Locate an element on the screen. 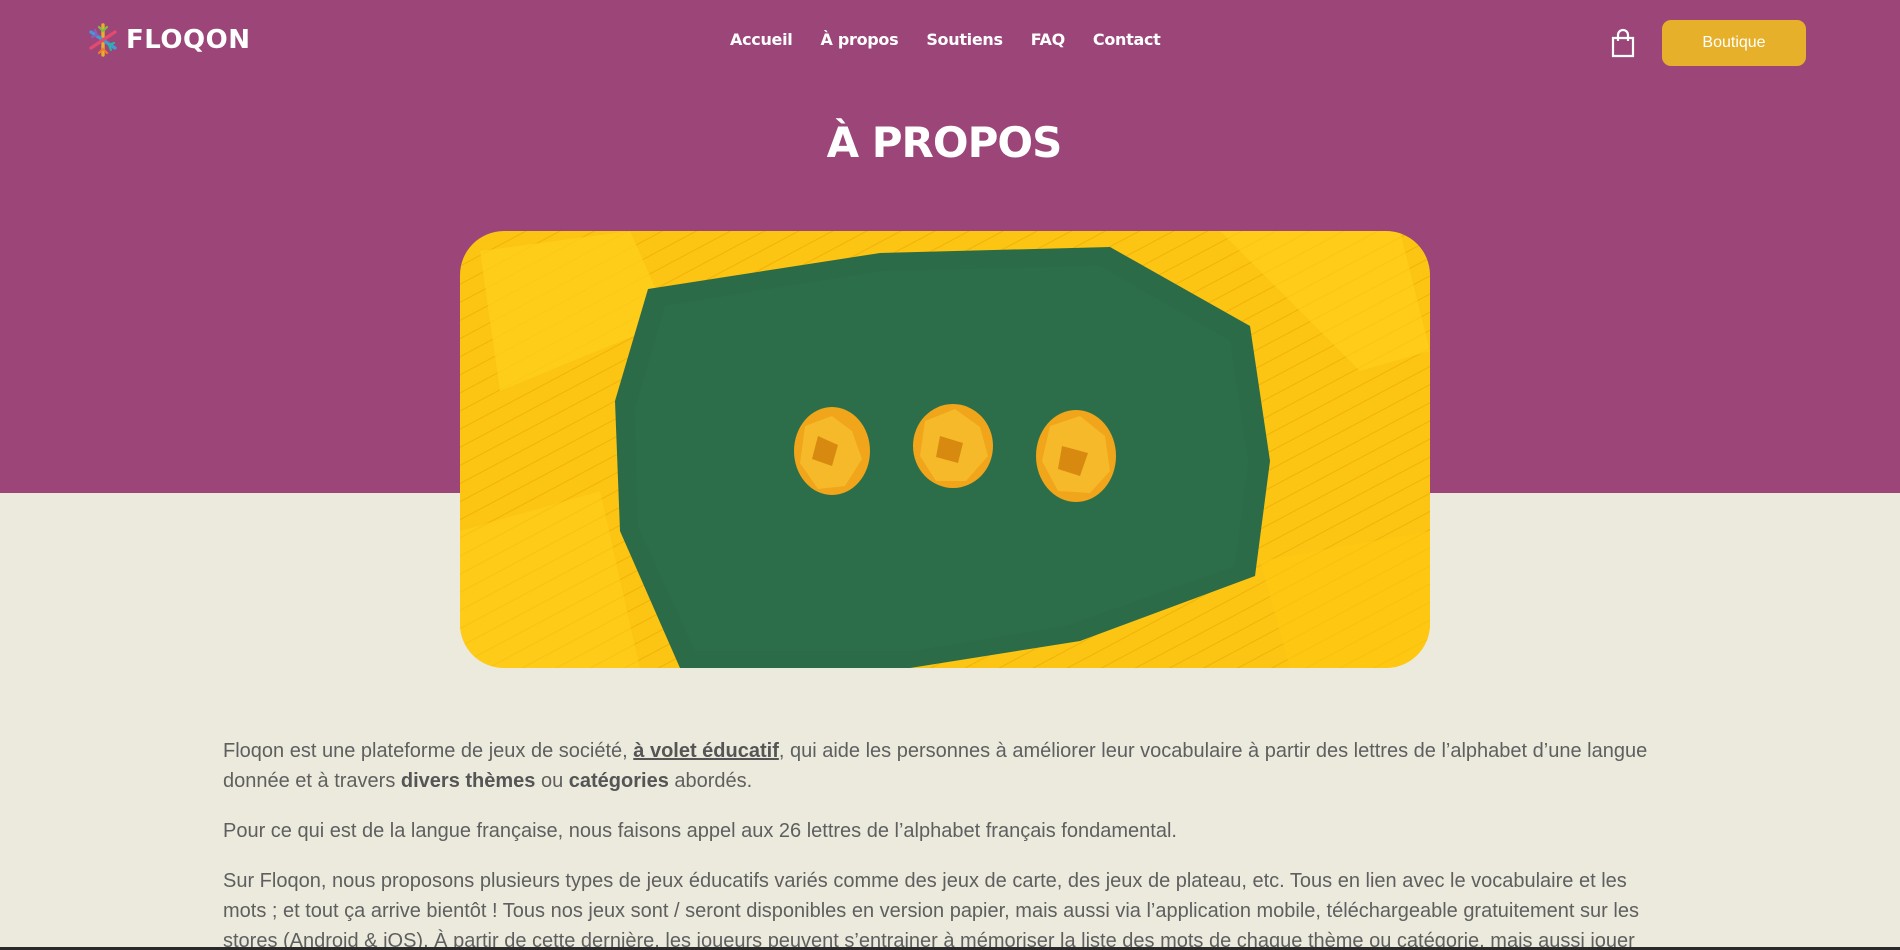  nav-contact: Contact is located at coordinates (1127, 39).